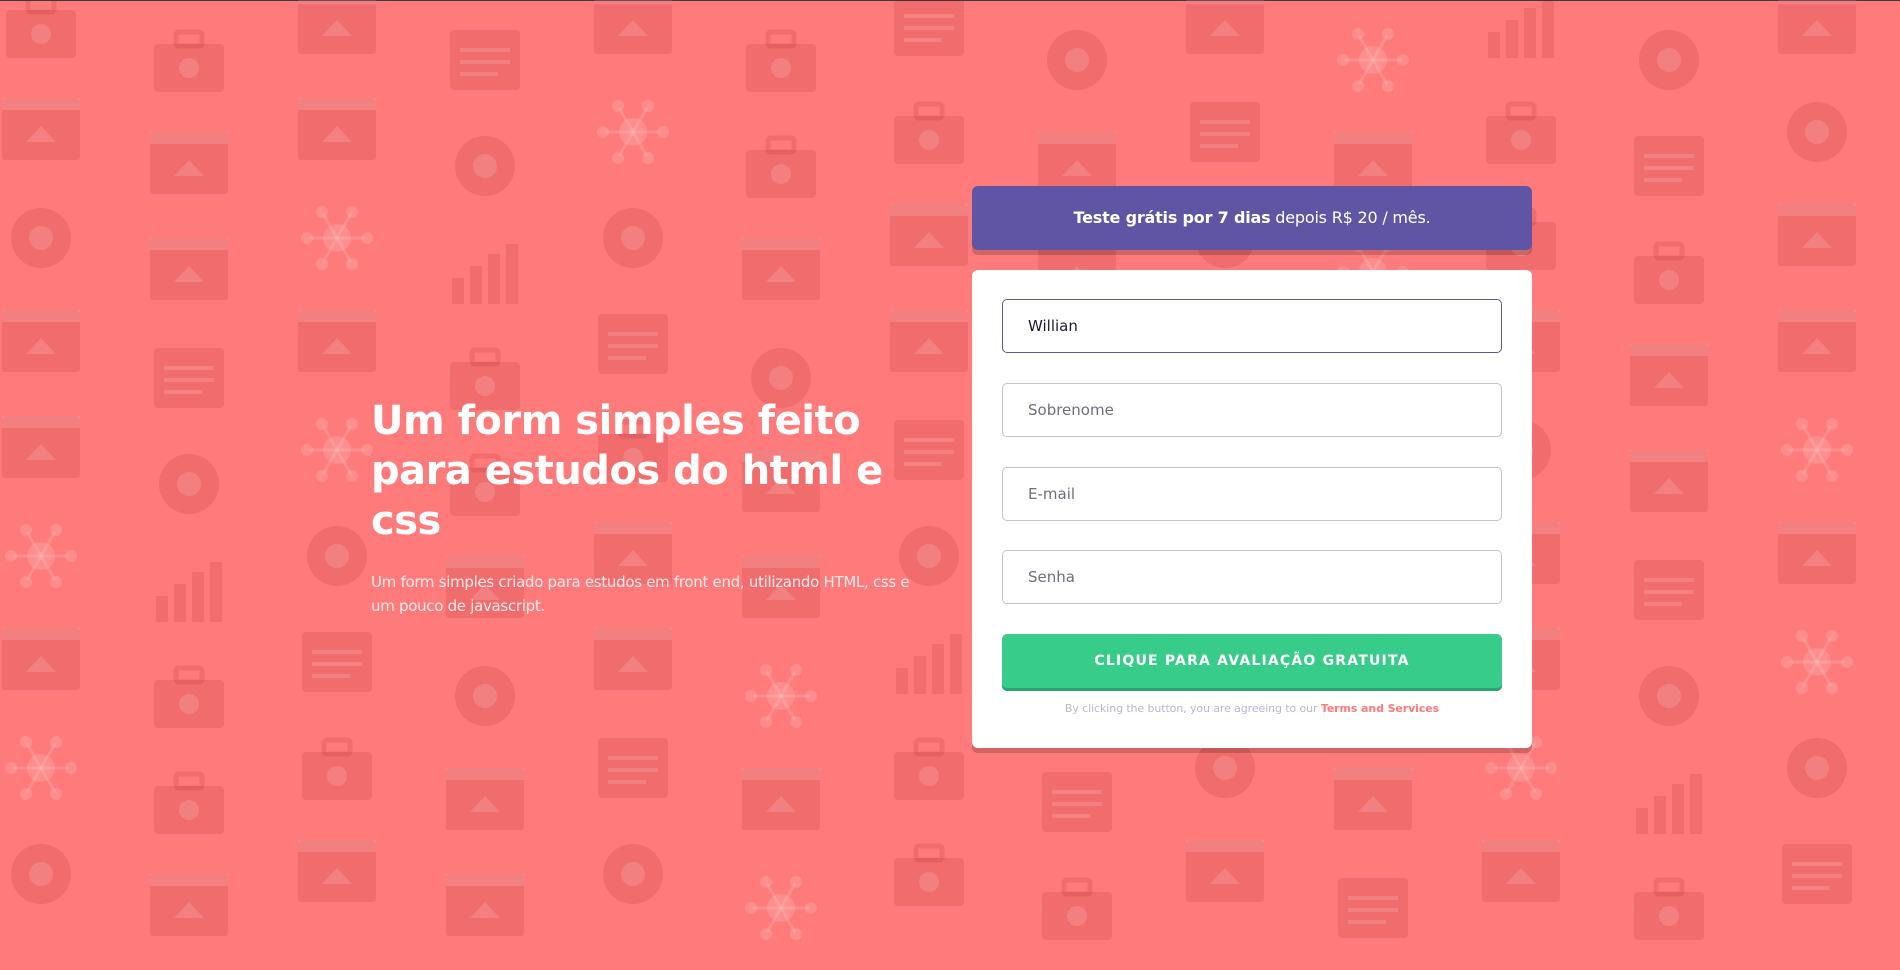 The image size is (1900, 970). I want to click on hero-title-line-2: para estudos do html e css, so click(627, 496).